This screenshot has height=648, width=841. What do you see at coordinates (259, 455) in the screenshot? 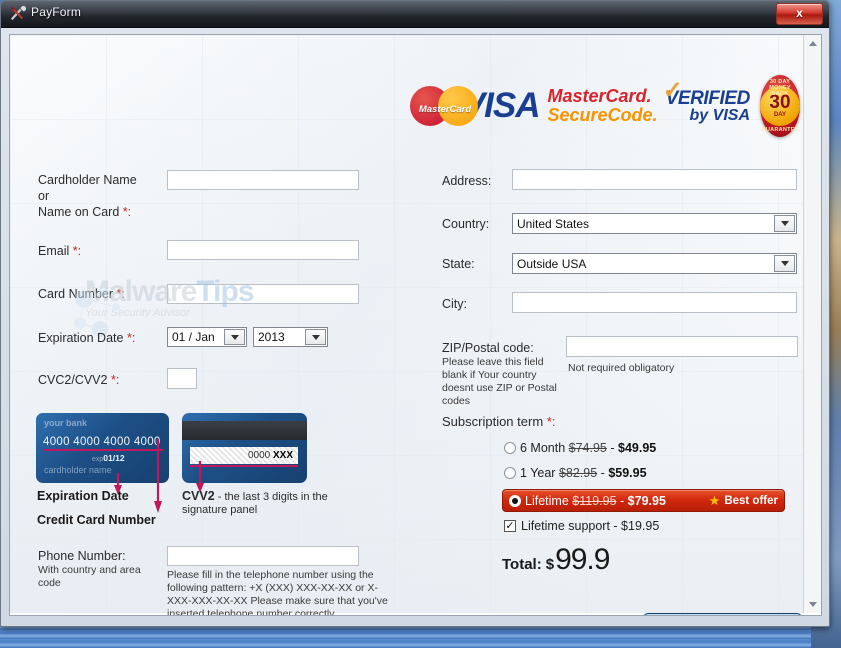
I see `card-back-cvv-digits: 0000` at bounding box center [259, 455].